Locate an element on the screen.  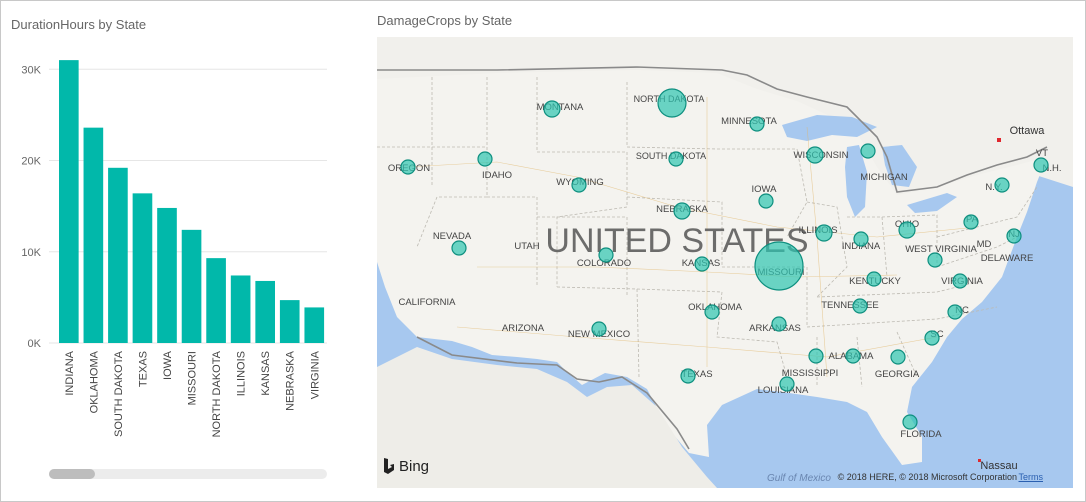
x-tick-label: MISSOURI is located at coordinates (193, 378).